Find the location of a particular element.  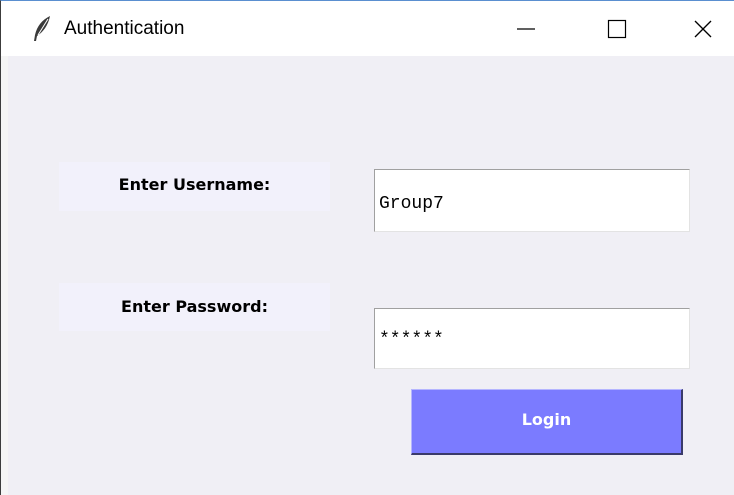

maximize-icon is located at coordinates (617, 29).